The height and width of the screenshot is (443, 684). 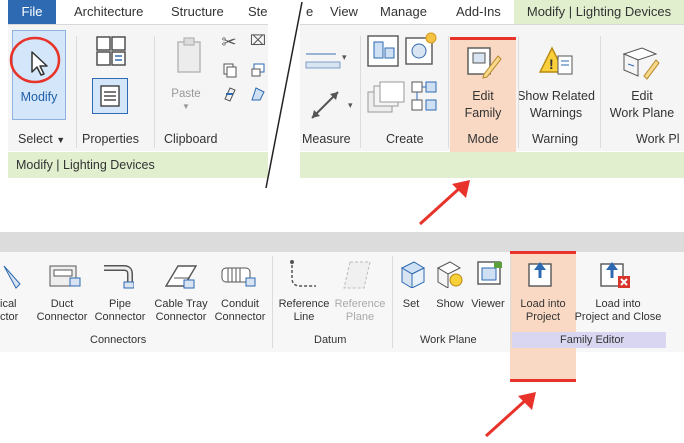 I want to click on paste-dropdown-icon: ▼, so click(x=186, y=106).